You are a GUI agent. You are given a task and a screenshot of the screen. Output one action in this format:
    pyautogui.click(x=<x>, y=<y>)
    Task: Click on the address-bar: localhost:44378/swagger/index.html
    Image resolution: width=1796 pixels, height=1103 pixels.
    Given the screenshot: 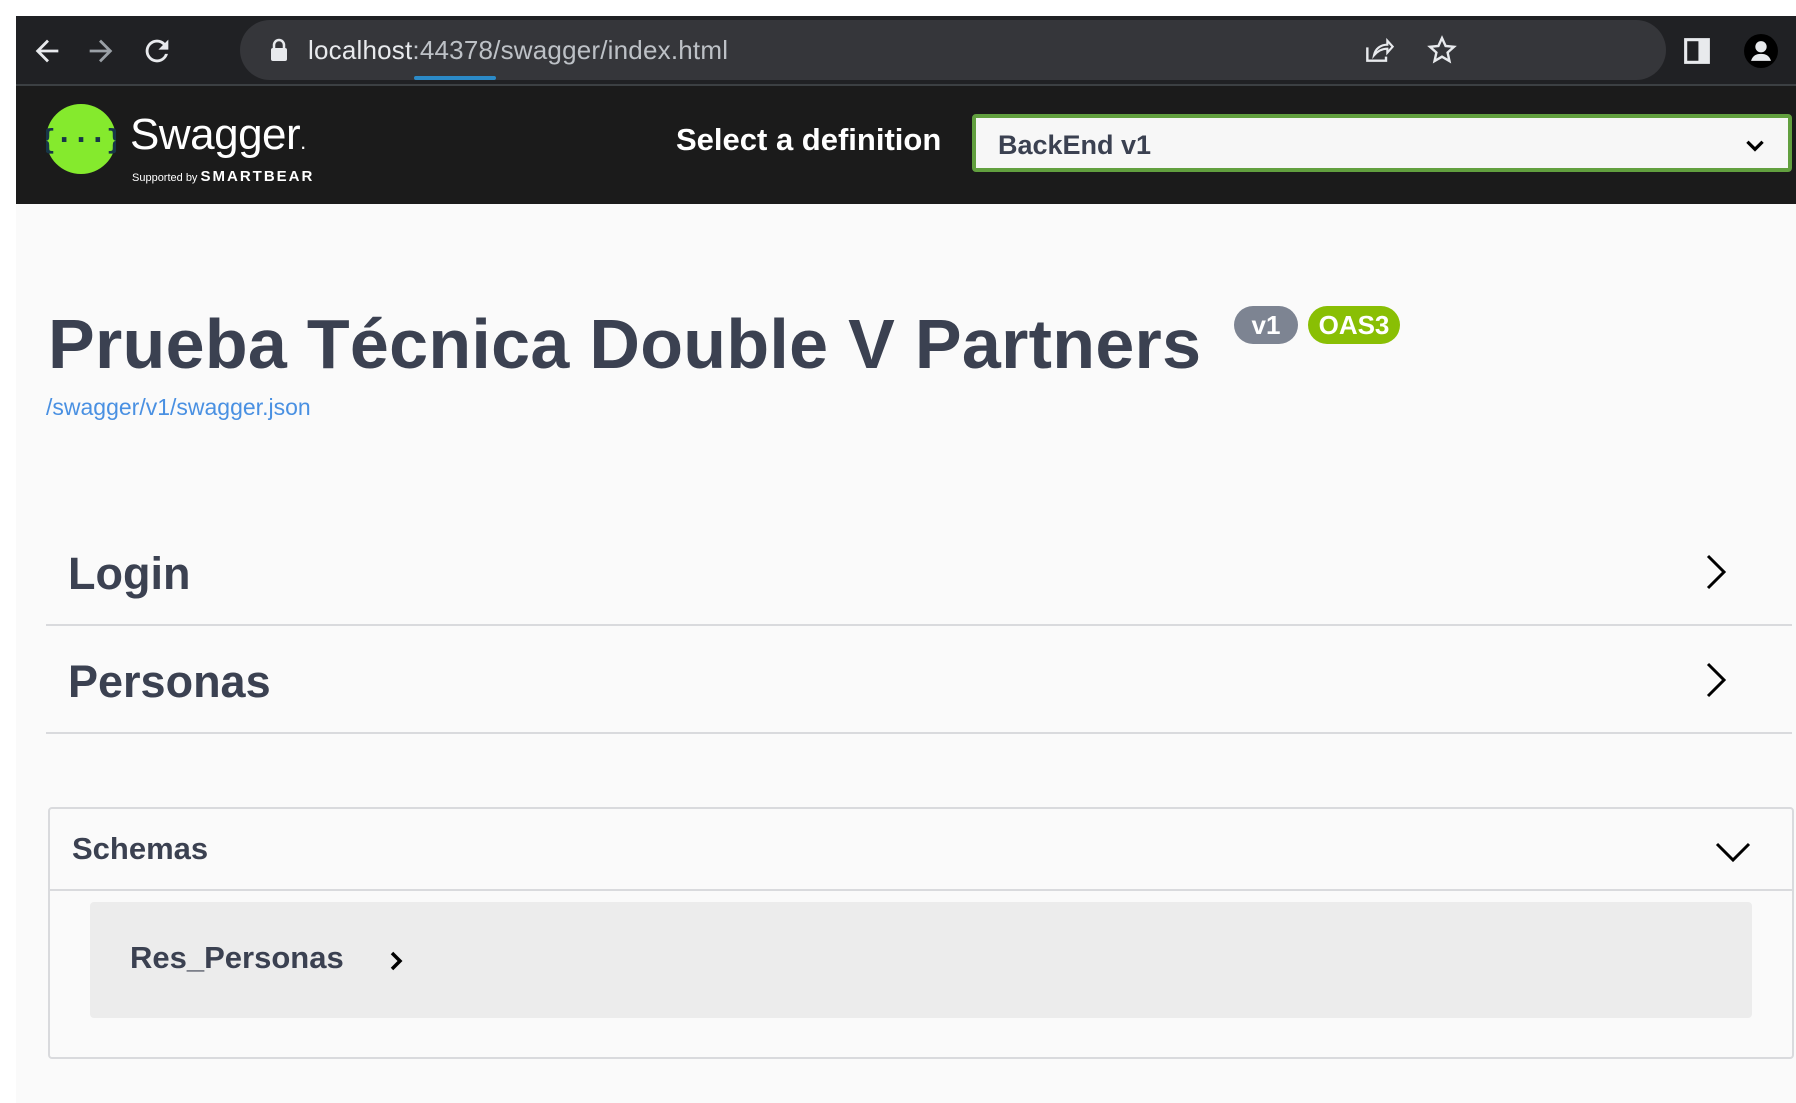 What is the action you would take?
    pyautogui.click(x=953, y=50)
    